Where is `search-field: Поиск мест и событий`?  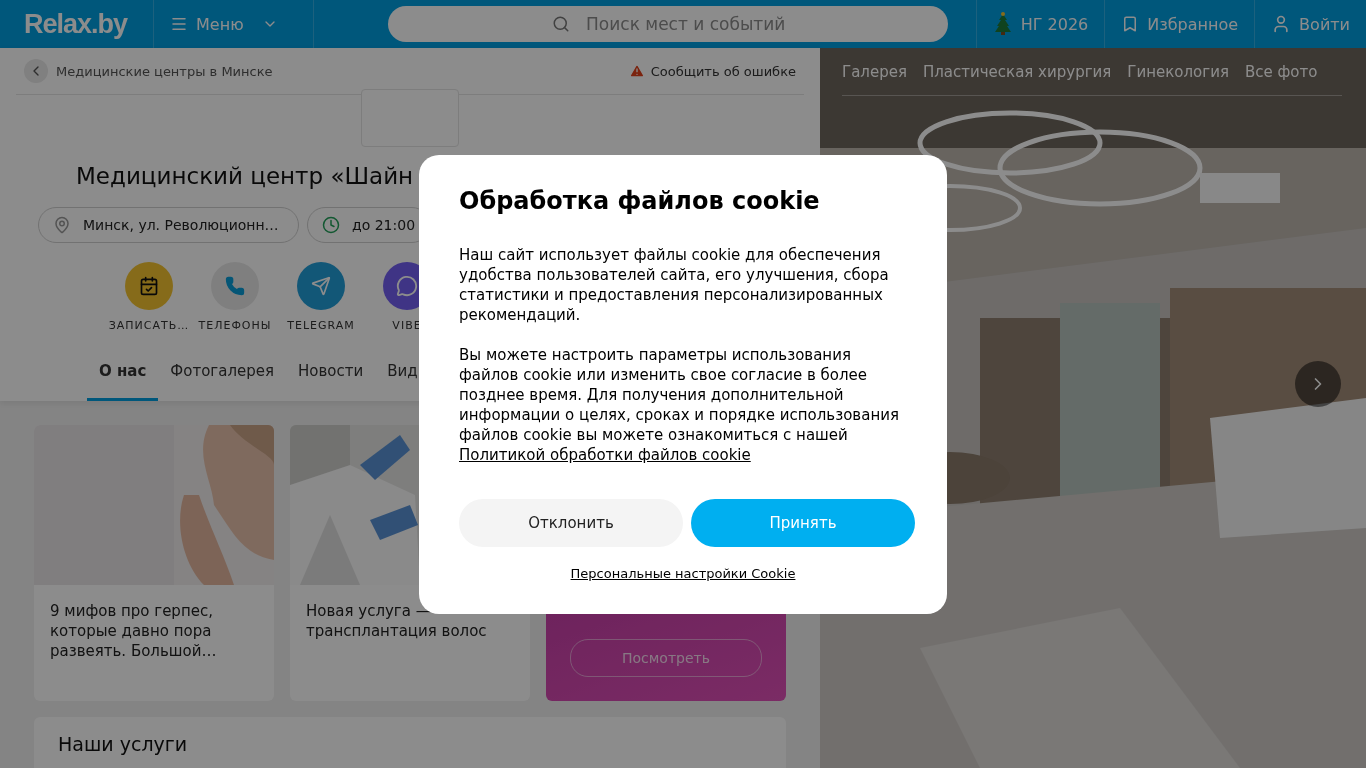 search-field: Поиск мест и событий is located at coordinates (668, 24).